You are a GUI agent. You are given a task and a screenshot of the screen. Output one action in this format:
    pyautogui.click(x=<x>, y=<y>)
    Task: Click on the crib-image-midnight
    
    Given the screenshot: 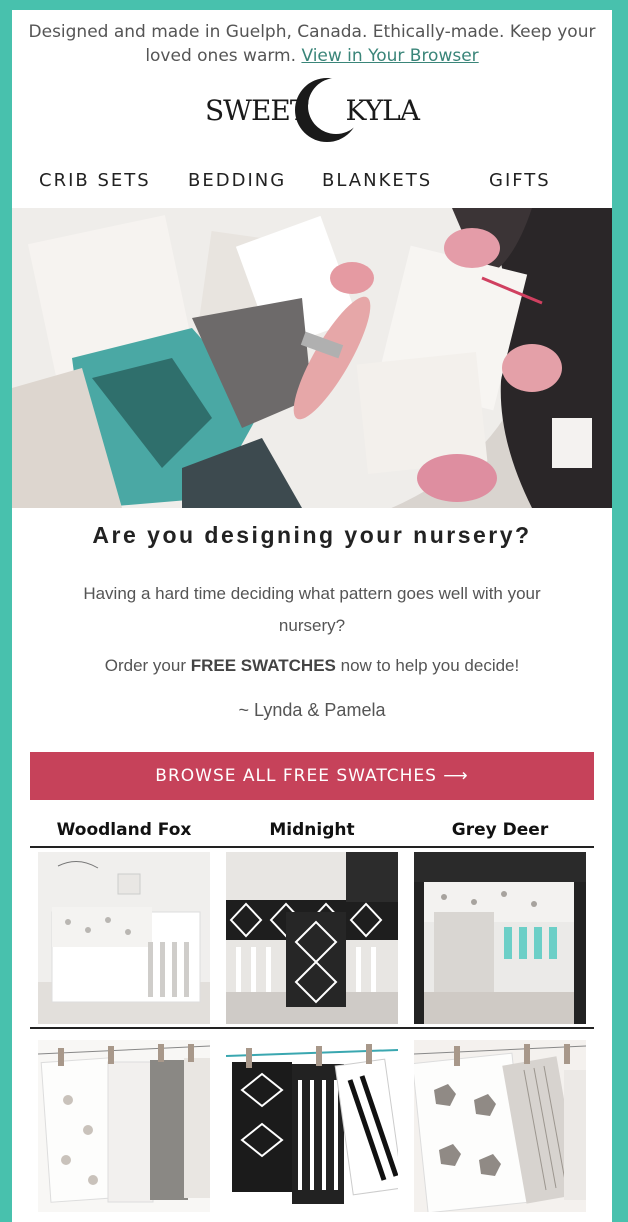 What is the action you would take?
    pyautogui.click(x=312, y=938)
    